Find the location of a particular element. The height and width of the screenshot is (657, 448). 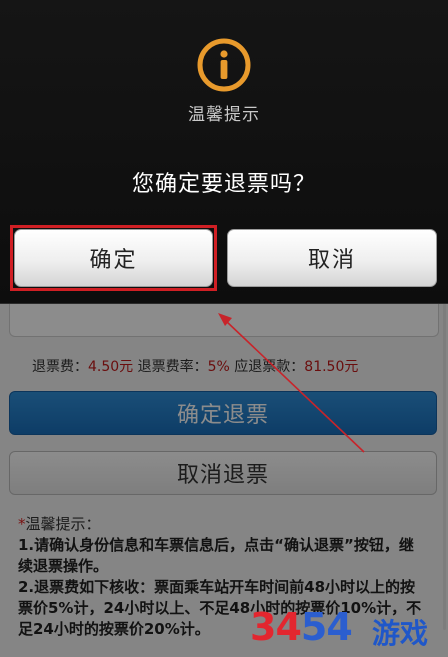

dialog-title: 温馨提示 is located at coordinates (224, 115).